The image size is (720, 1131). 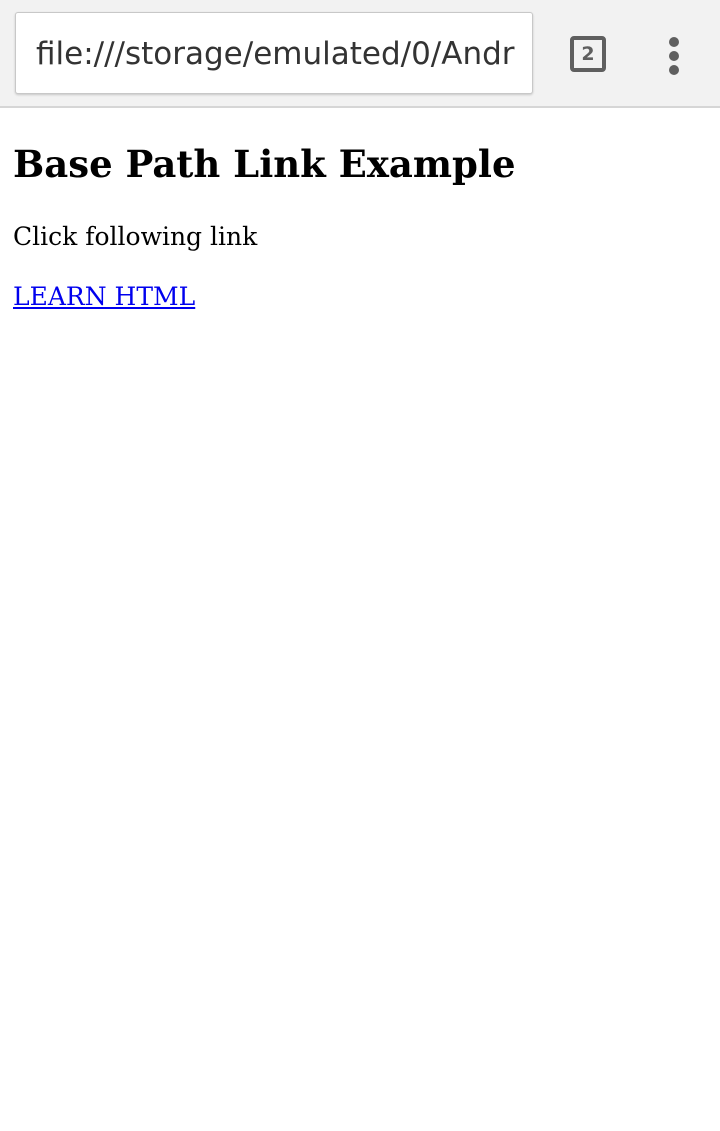 I want to click on tab-switcher-button: 2, so click(x=588, y=54).